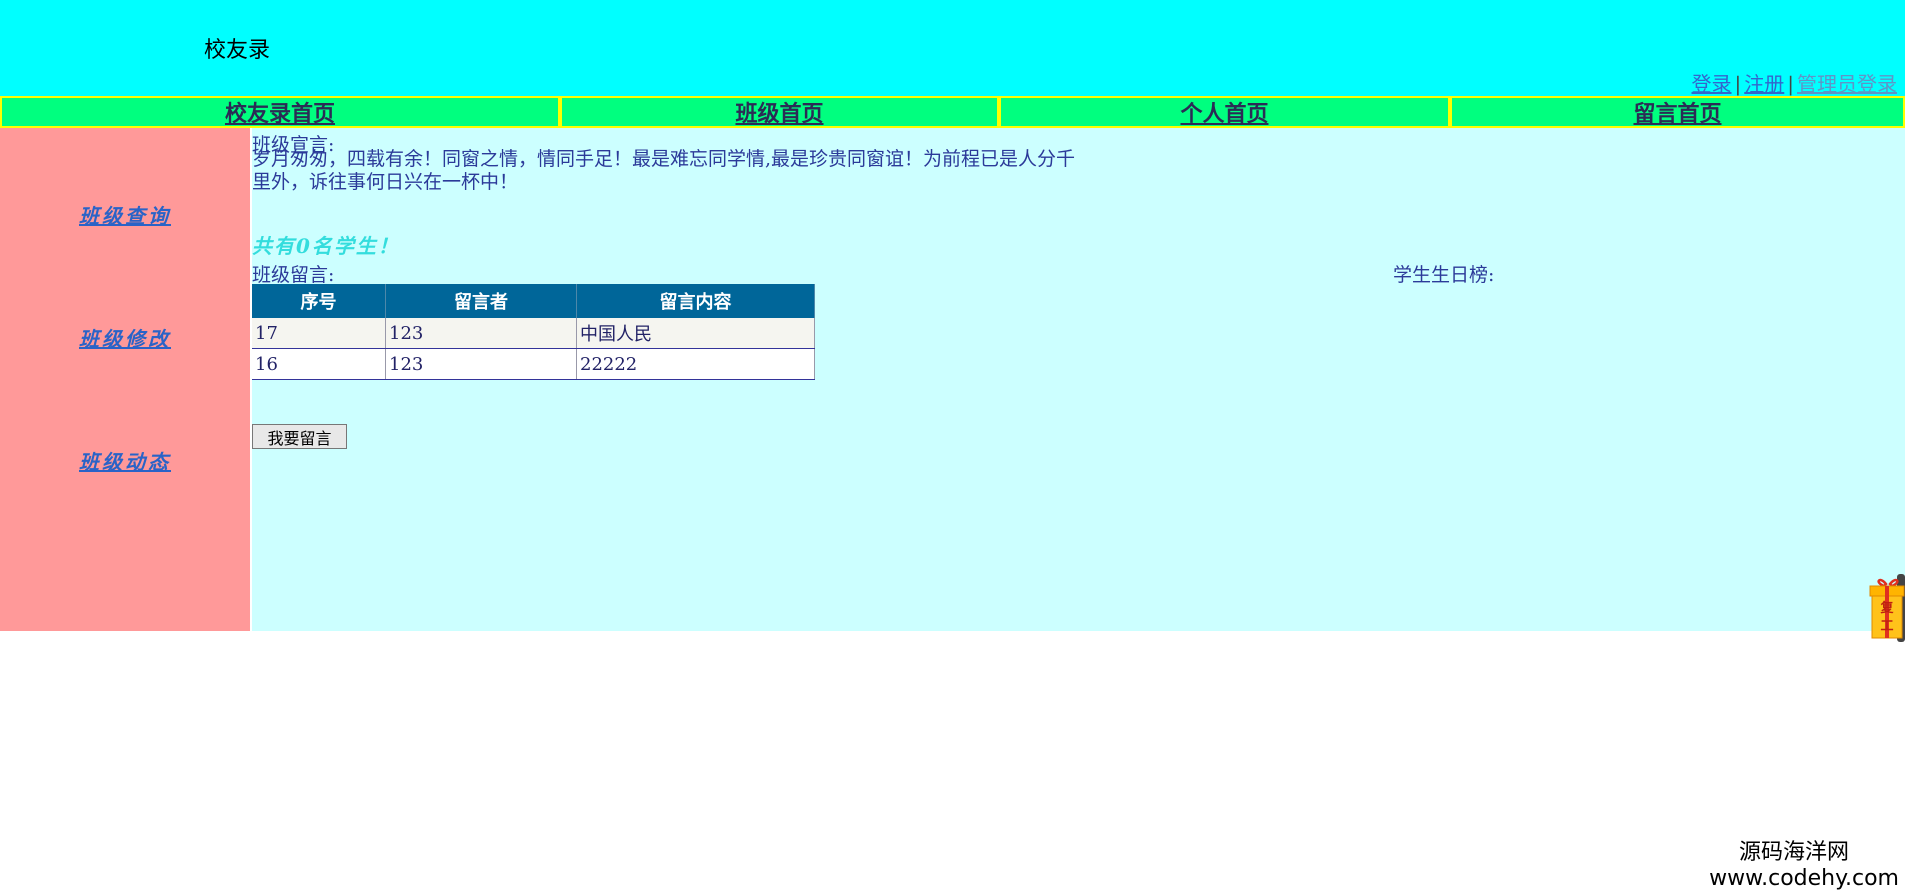 The height and width of the screenshot is (893, 1905). I want to click on birthday-label: 学生生日榜:, so click(1444, 275).